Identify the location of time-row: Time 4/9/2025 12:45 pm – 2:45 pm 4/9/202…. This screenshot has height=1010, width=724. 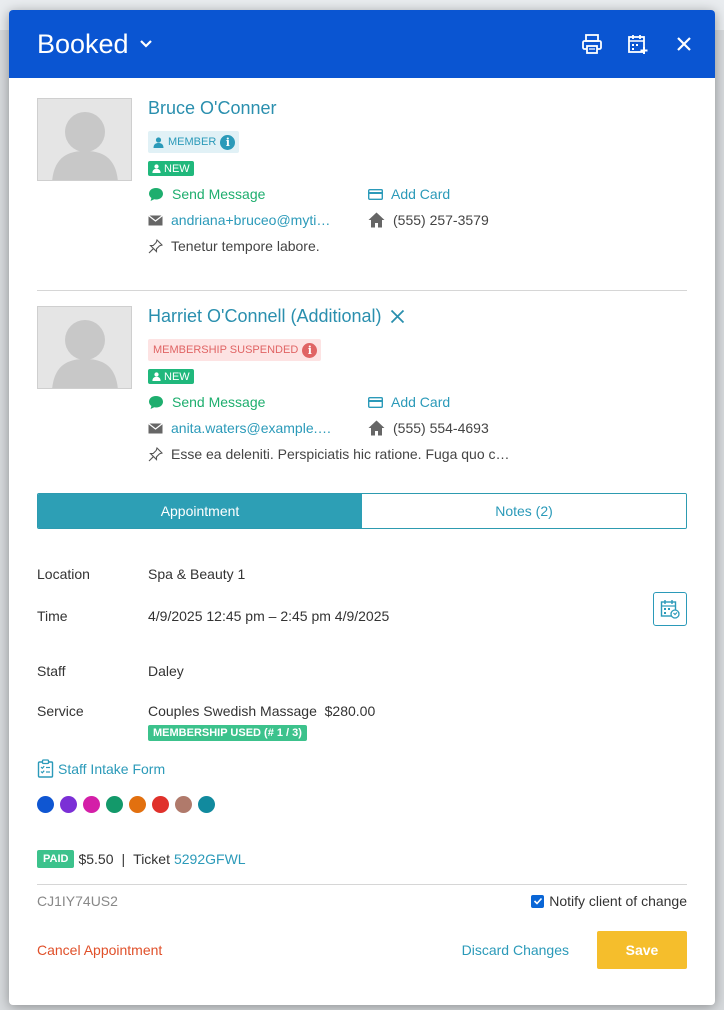
(362, 609).